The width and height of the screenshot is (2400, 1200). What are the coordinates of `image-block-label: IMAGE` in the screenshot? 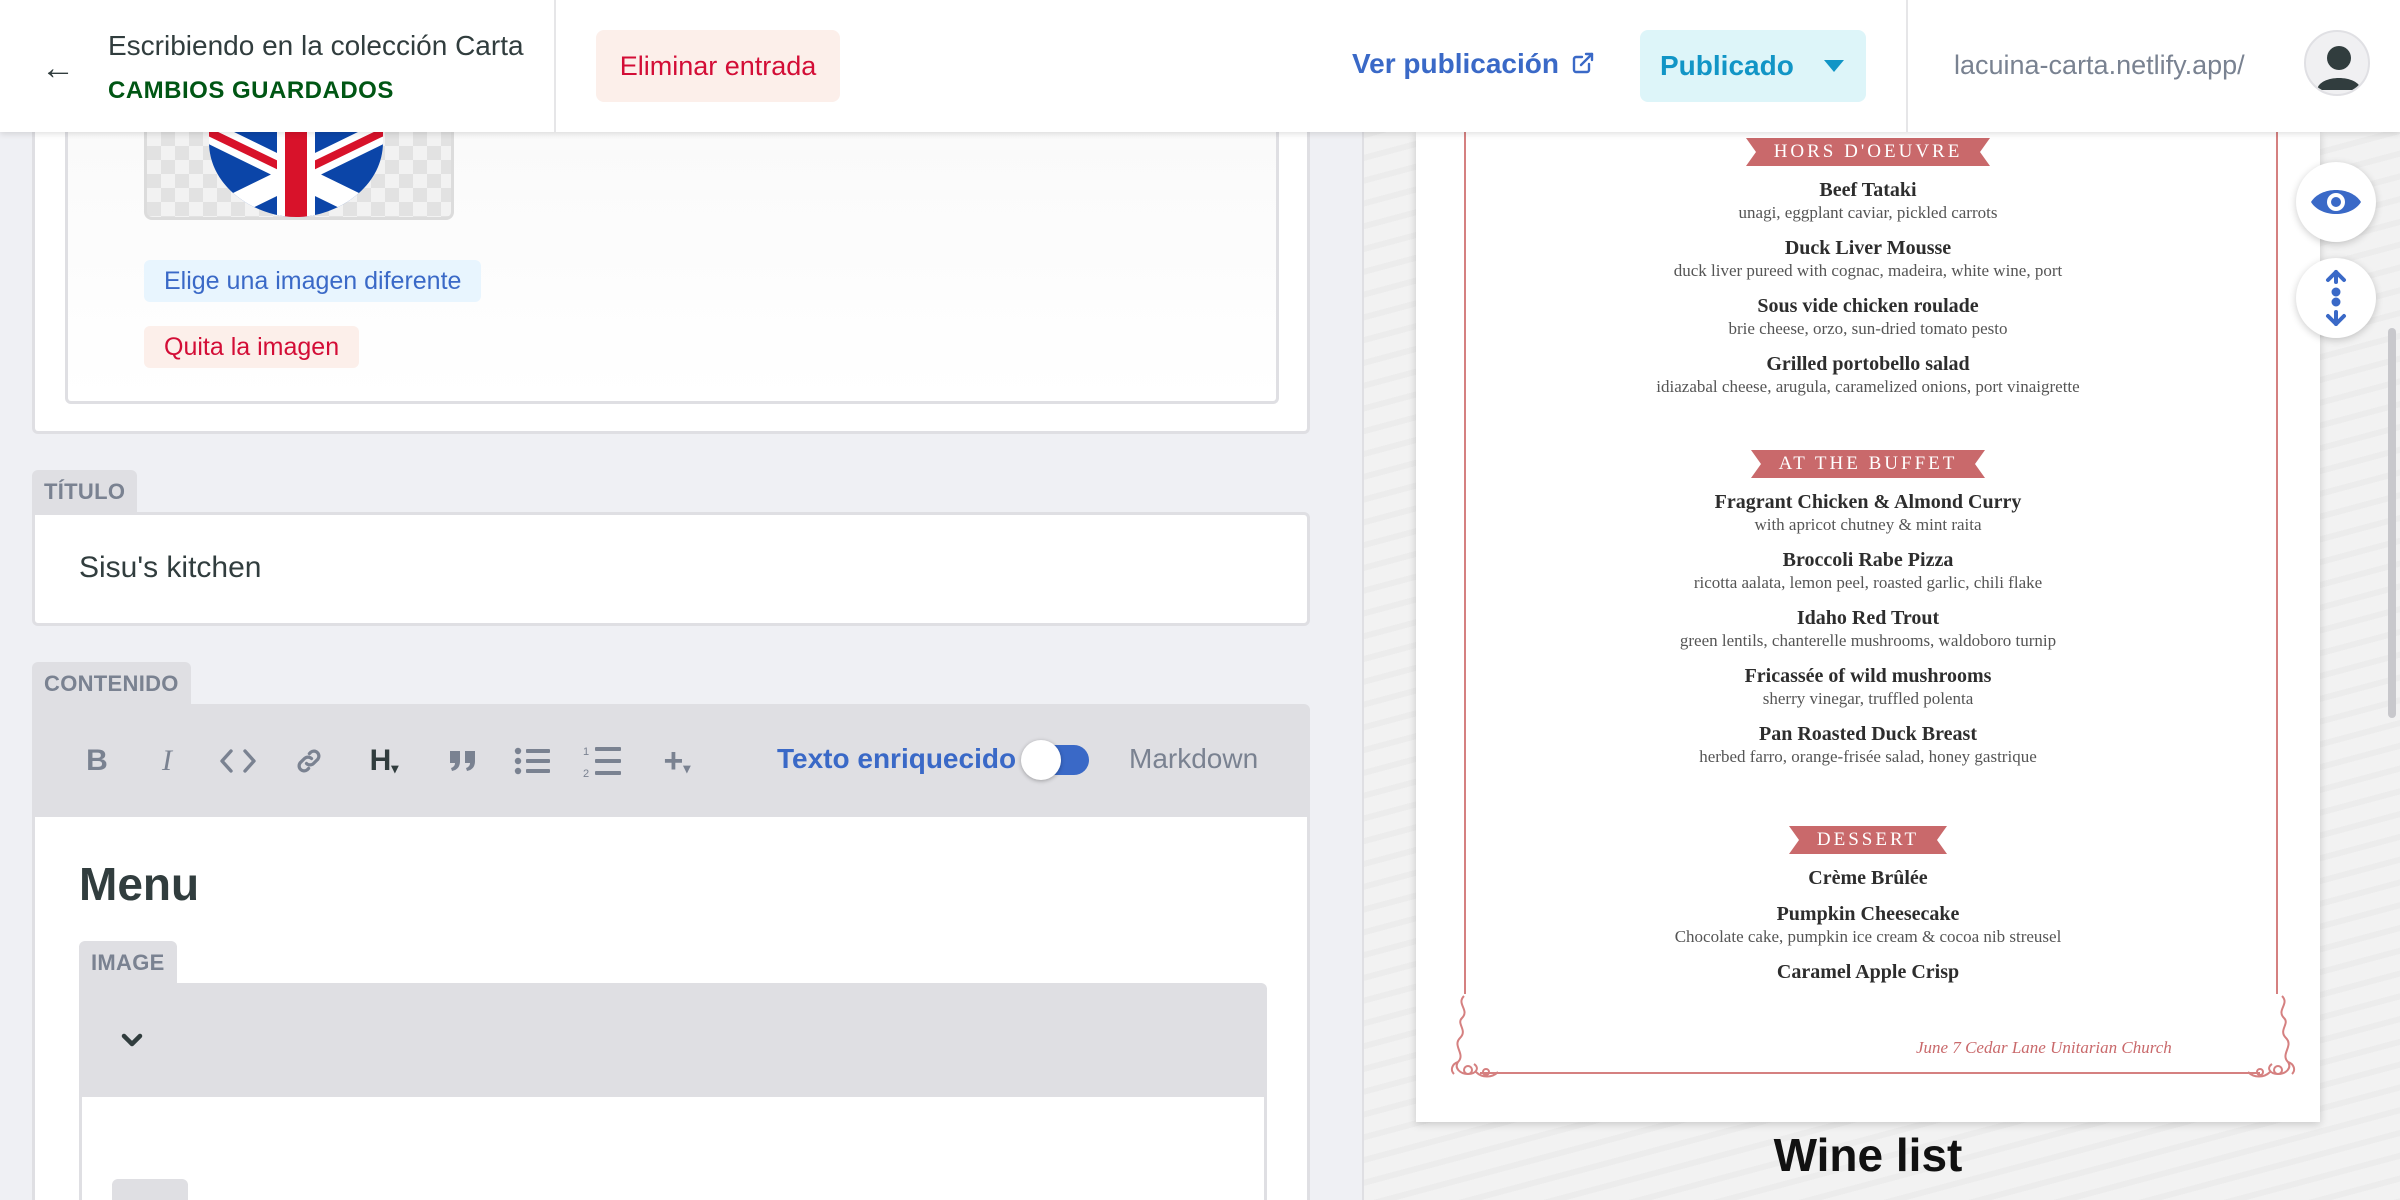 It's located at (128, 963).